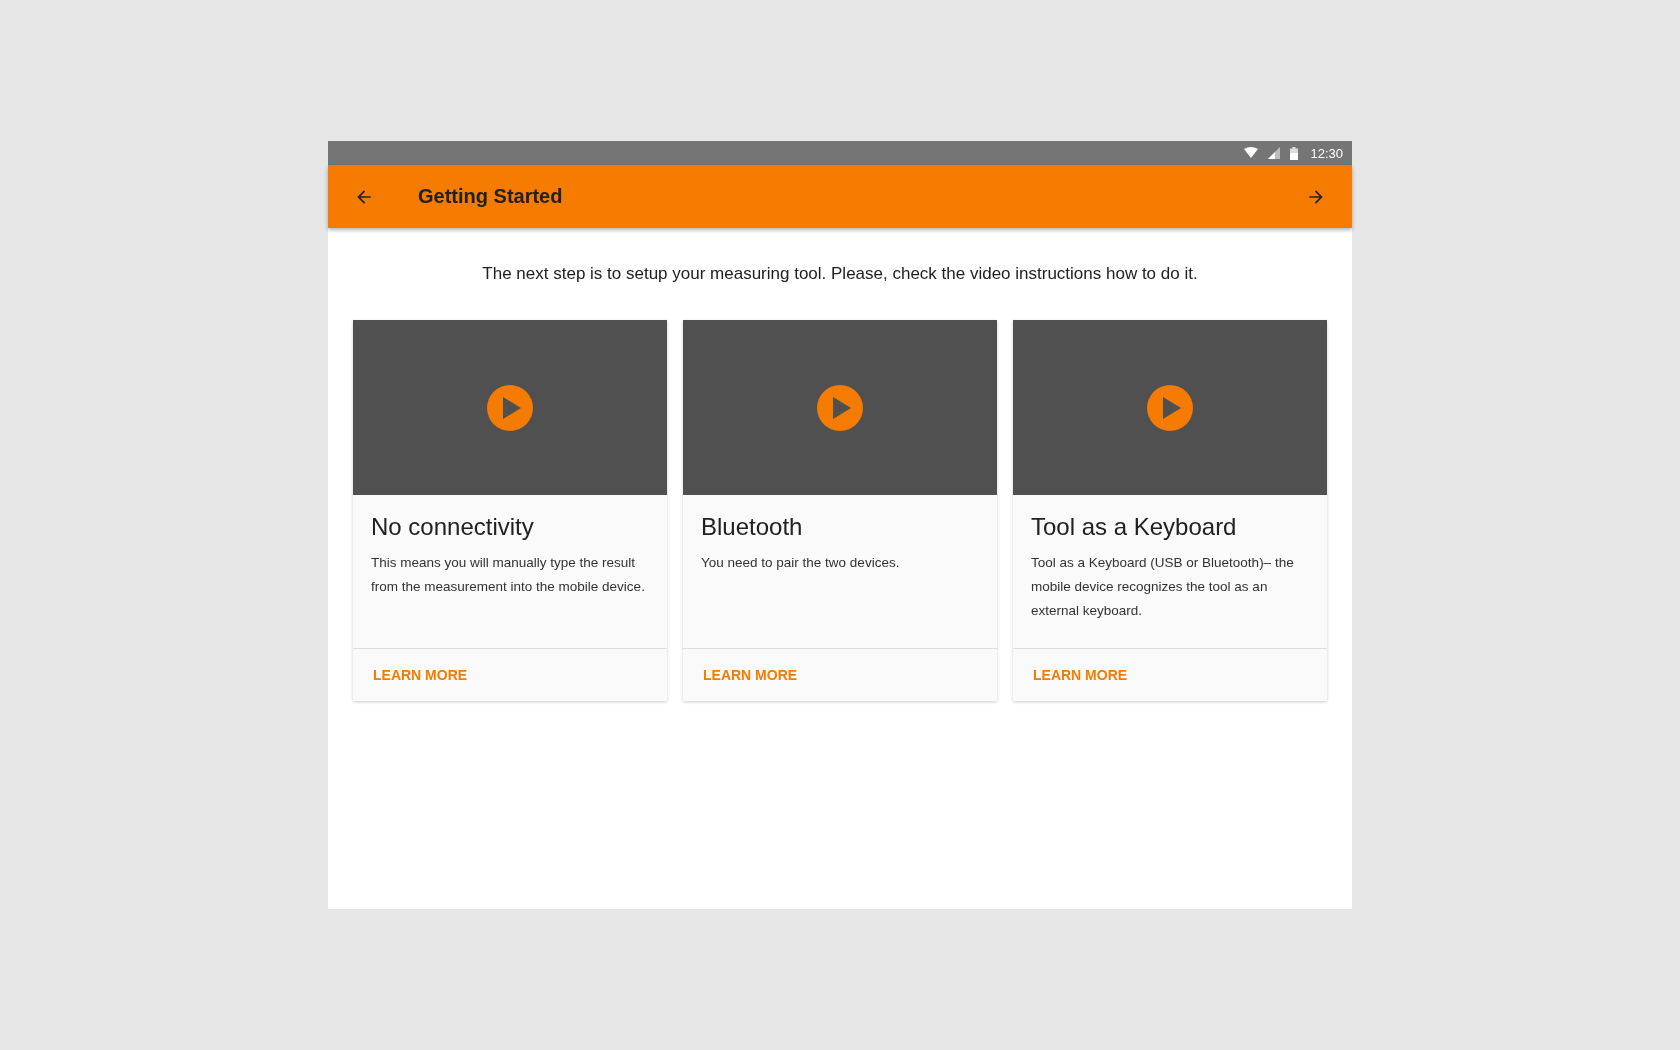 The width and height of the screenshot is (1680, 1050). What do you see at coordinates (1163, 587) in the screenshot?
I see `card-description: Tool as a Keyboard (USB or Bluetooth)– the mobile device recognizes the tool as an external keyboard.` at bounding box center [1163, 587].